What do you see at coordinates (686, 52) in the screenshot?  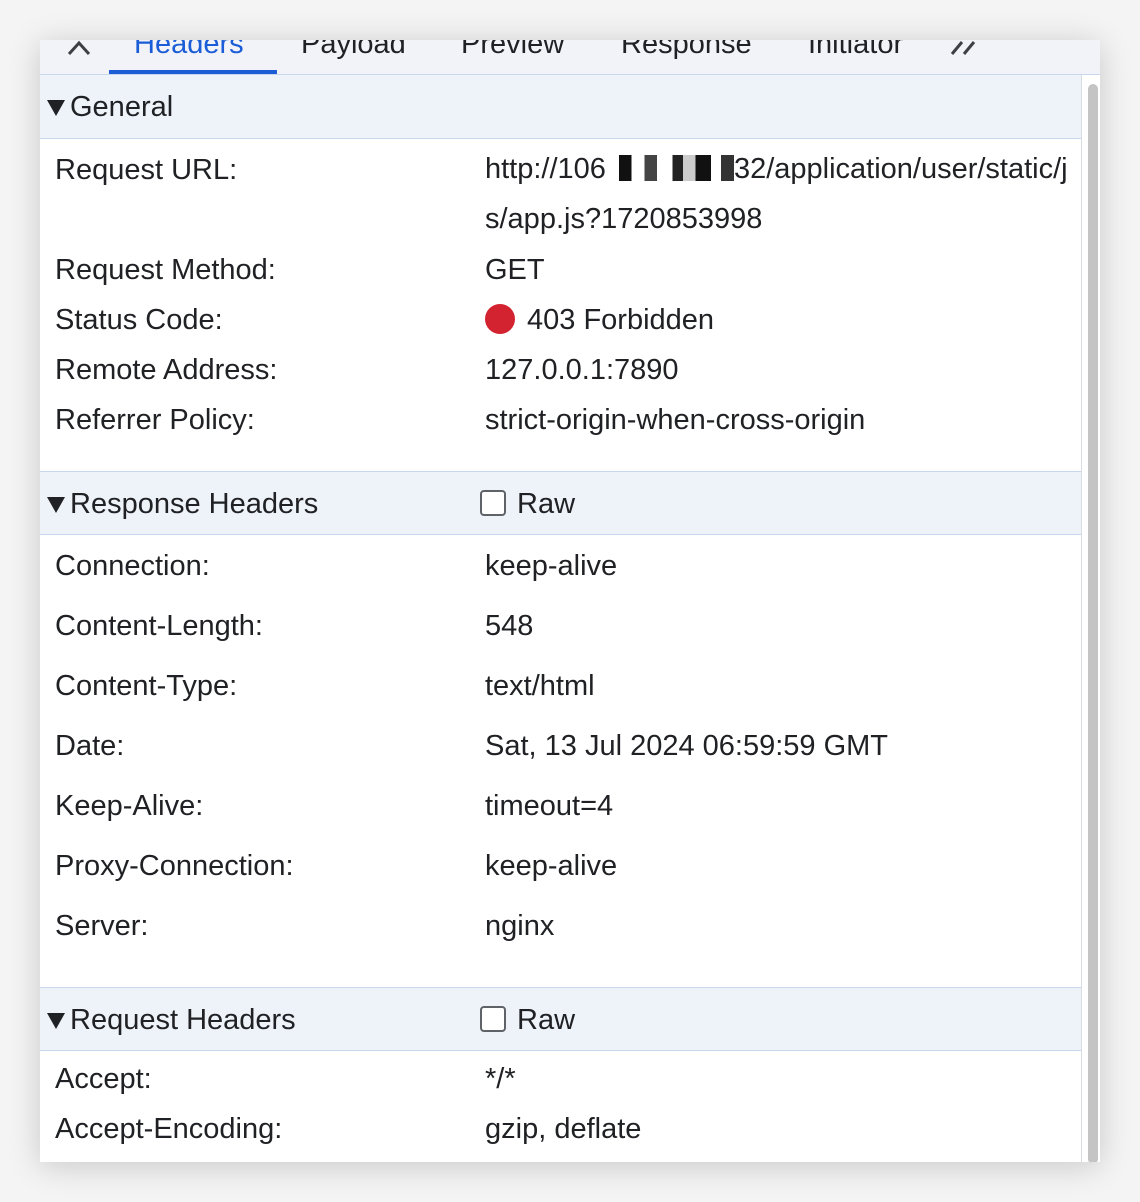 I see `tab-response: Response` at bounding box center [686, 52].